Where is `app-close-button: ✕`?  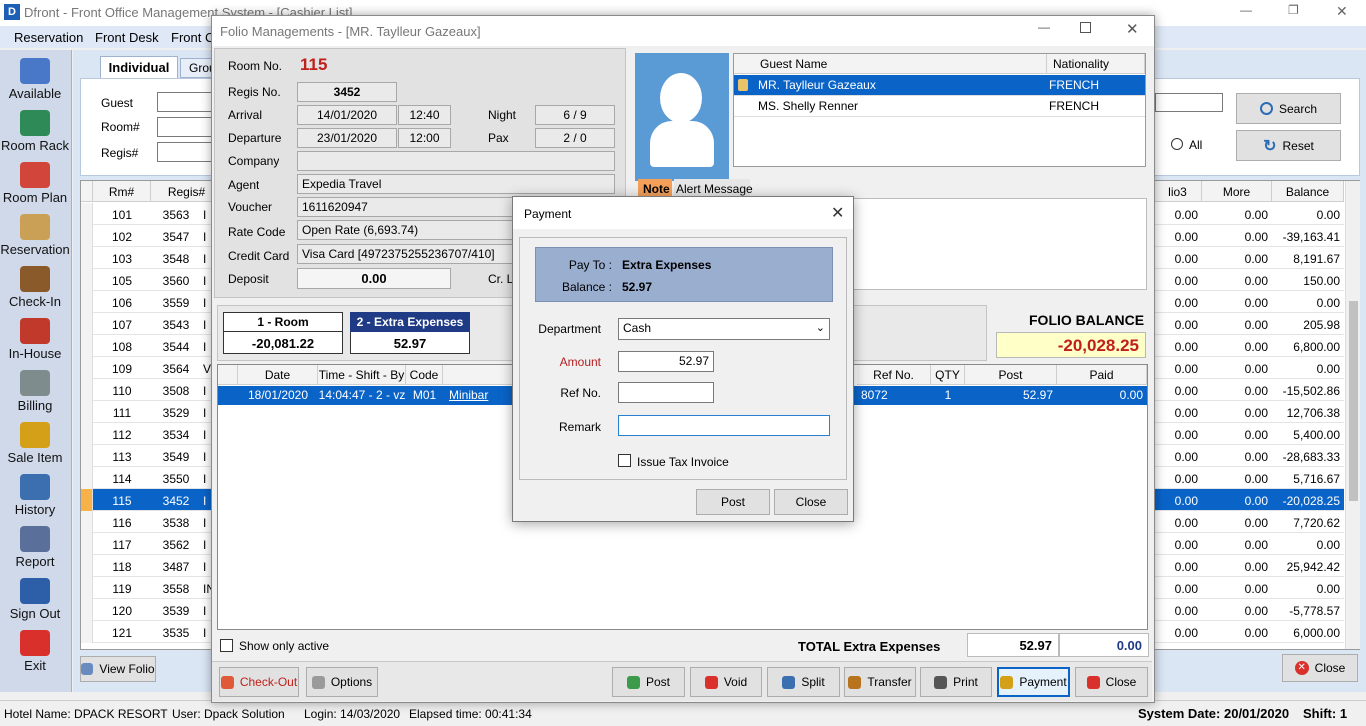
app-close-button: ✕ is located at coordinates (1342, 11).